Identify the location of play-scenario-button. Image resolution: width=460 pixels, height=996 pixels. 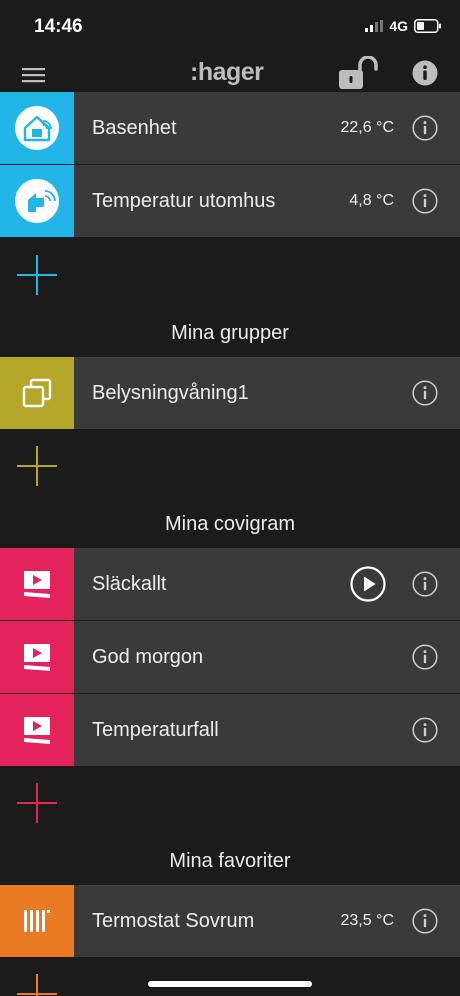
(368, 584).